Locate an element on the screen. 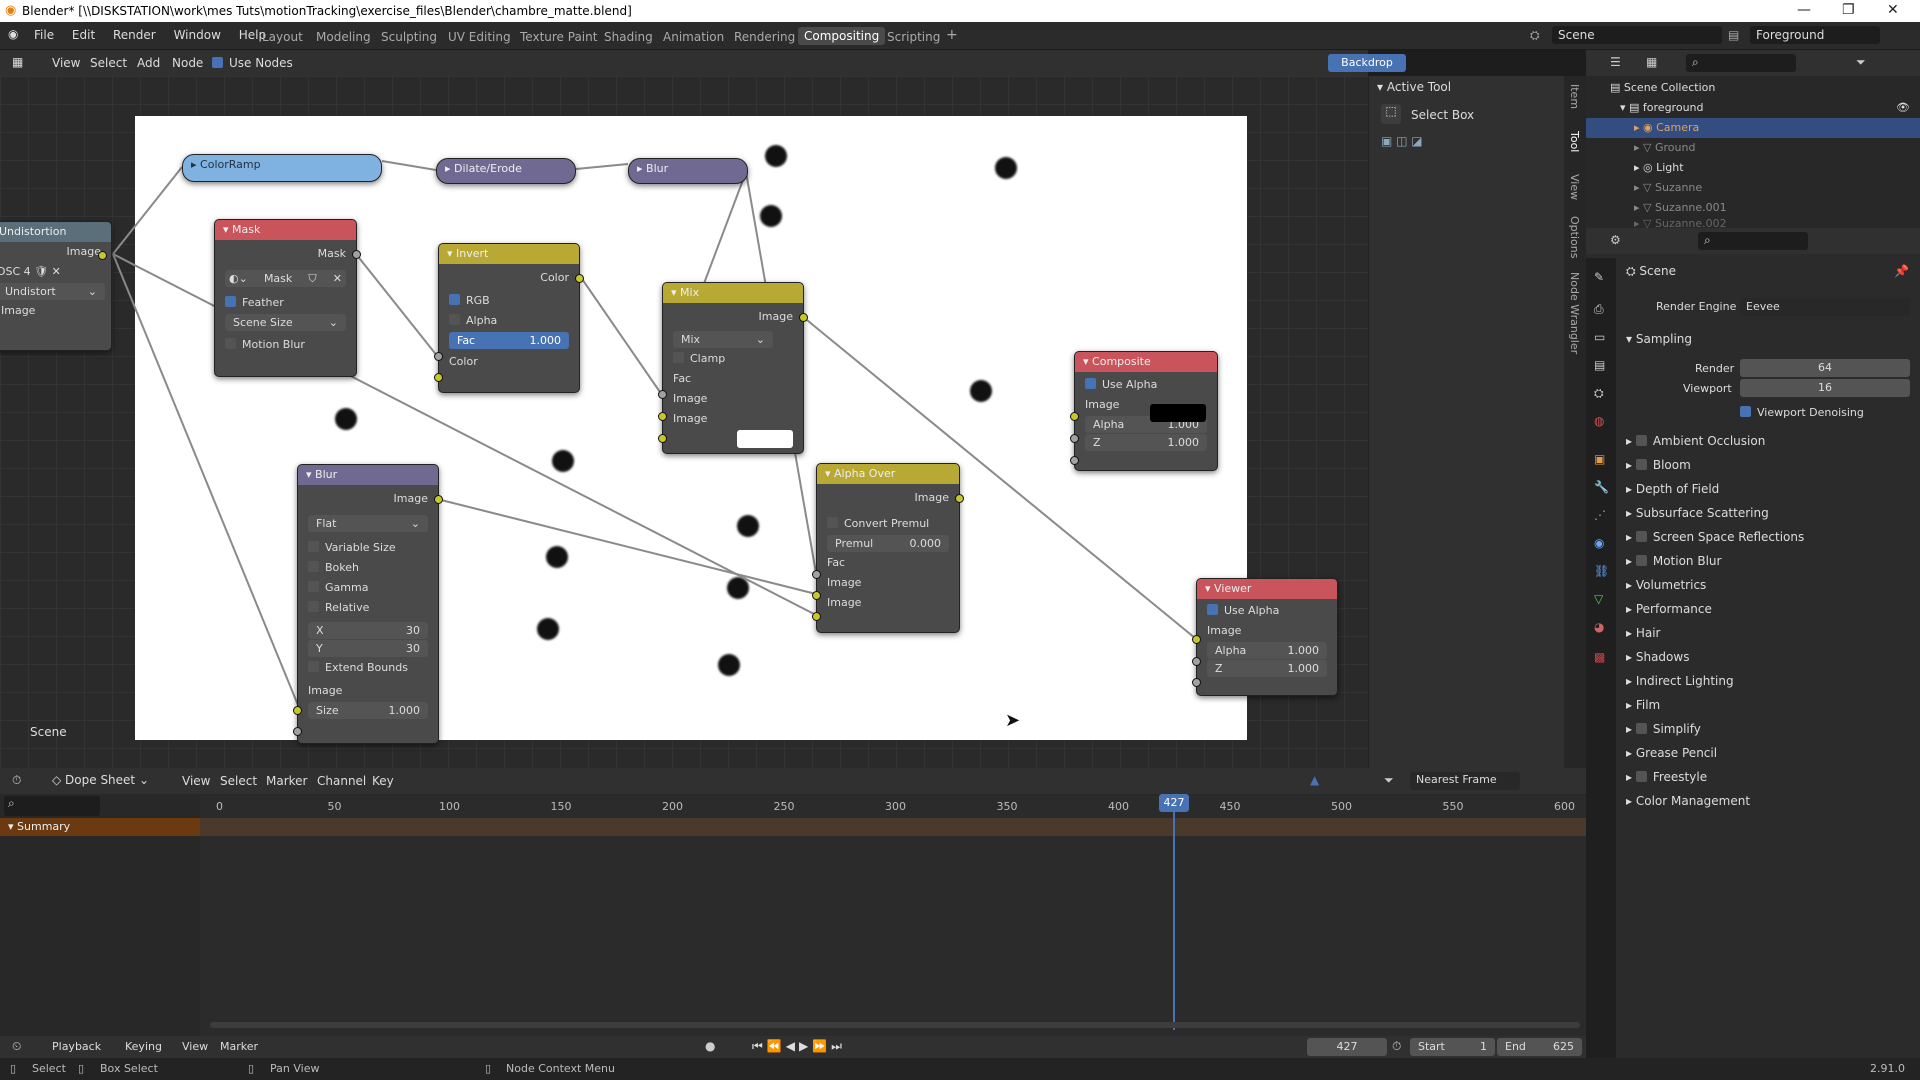 Image resolution: width=1920 pixels, height=1080 pixels. record-icon: ● is located at coordinates (710, 1046).